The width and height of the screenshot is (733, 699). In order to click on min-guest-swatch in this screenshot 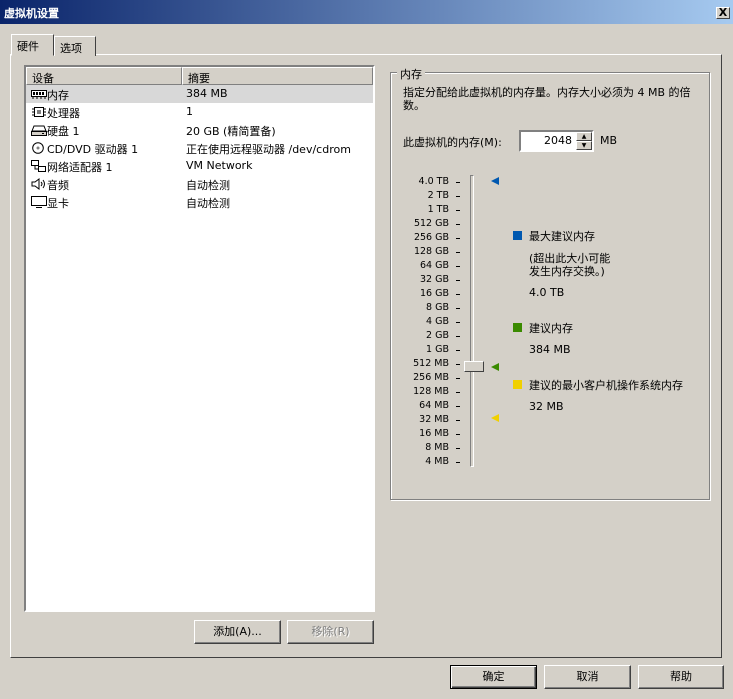, I will do `click(517, 384)`.